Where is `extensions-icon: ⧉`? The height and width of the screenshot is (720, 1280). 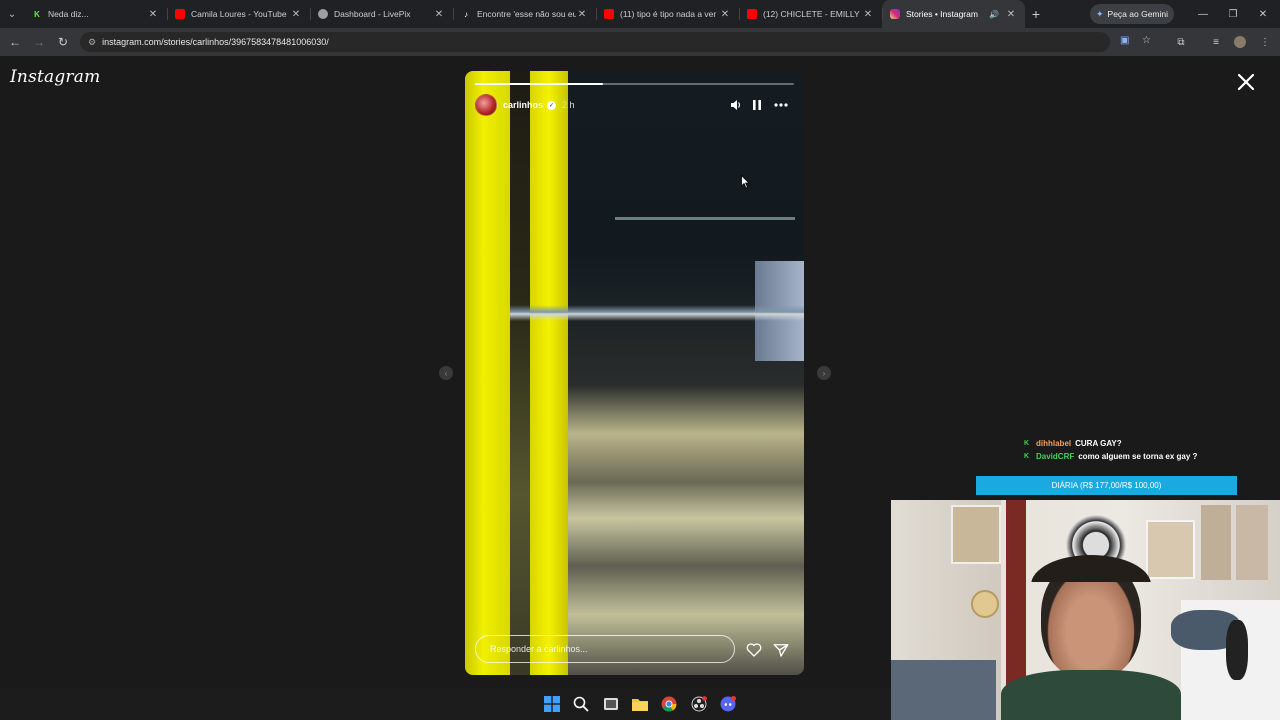 extensions-icon: ⧉ is located at coordinates (1181, 42).